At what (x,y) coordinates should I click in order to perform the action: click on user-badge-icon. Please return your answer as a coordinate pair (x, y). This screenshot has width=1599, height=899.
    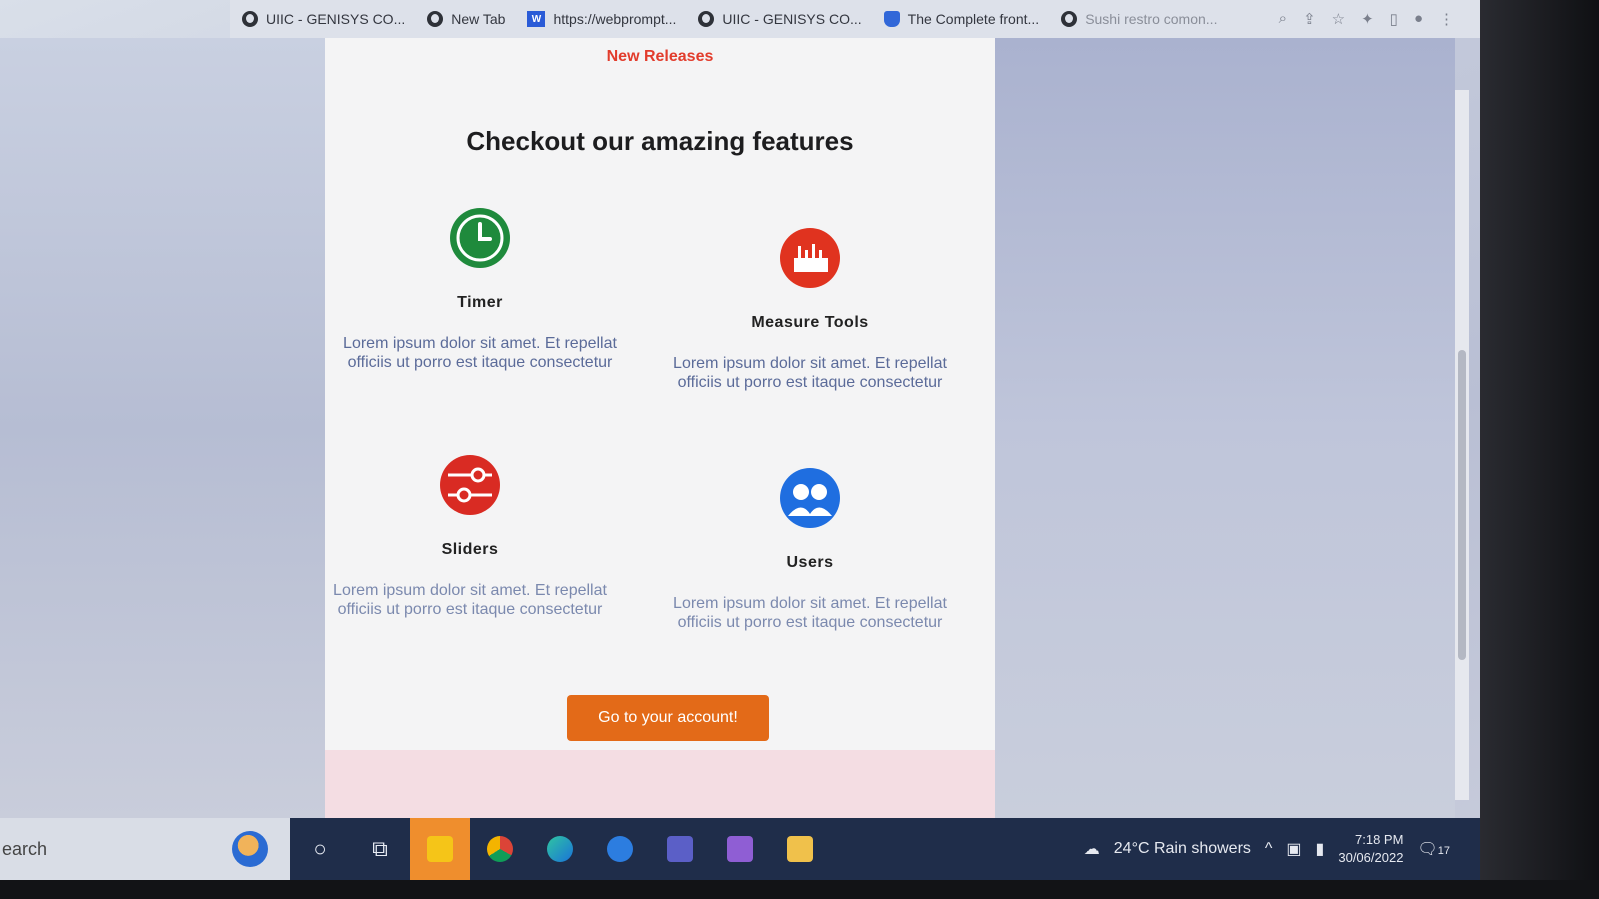
    Looking at the image, I should click on (891, 19).